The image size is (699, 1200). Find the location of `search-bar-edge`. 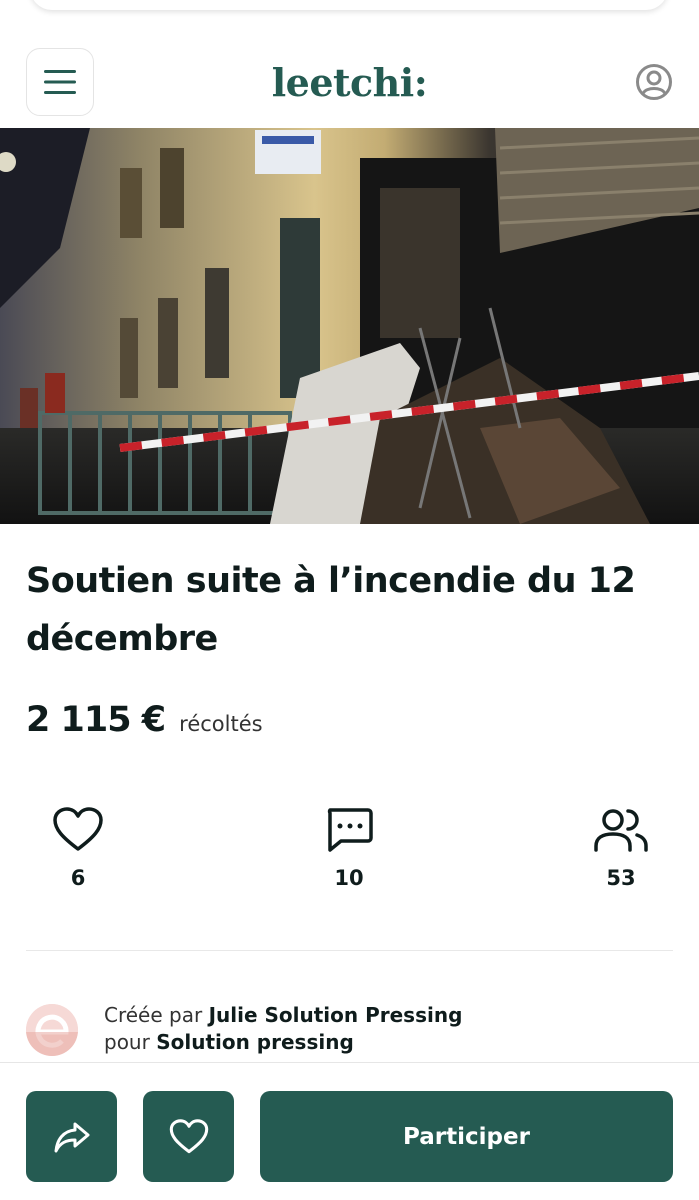

search-bar-edge is located at coordinates (349, 5).